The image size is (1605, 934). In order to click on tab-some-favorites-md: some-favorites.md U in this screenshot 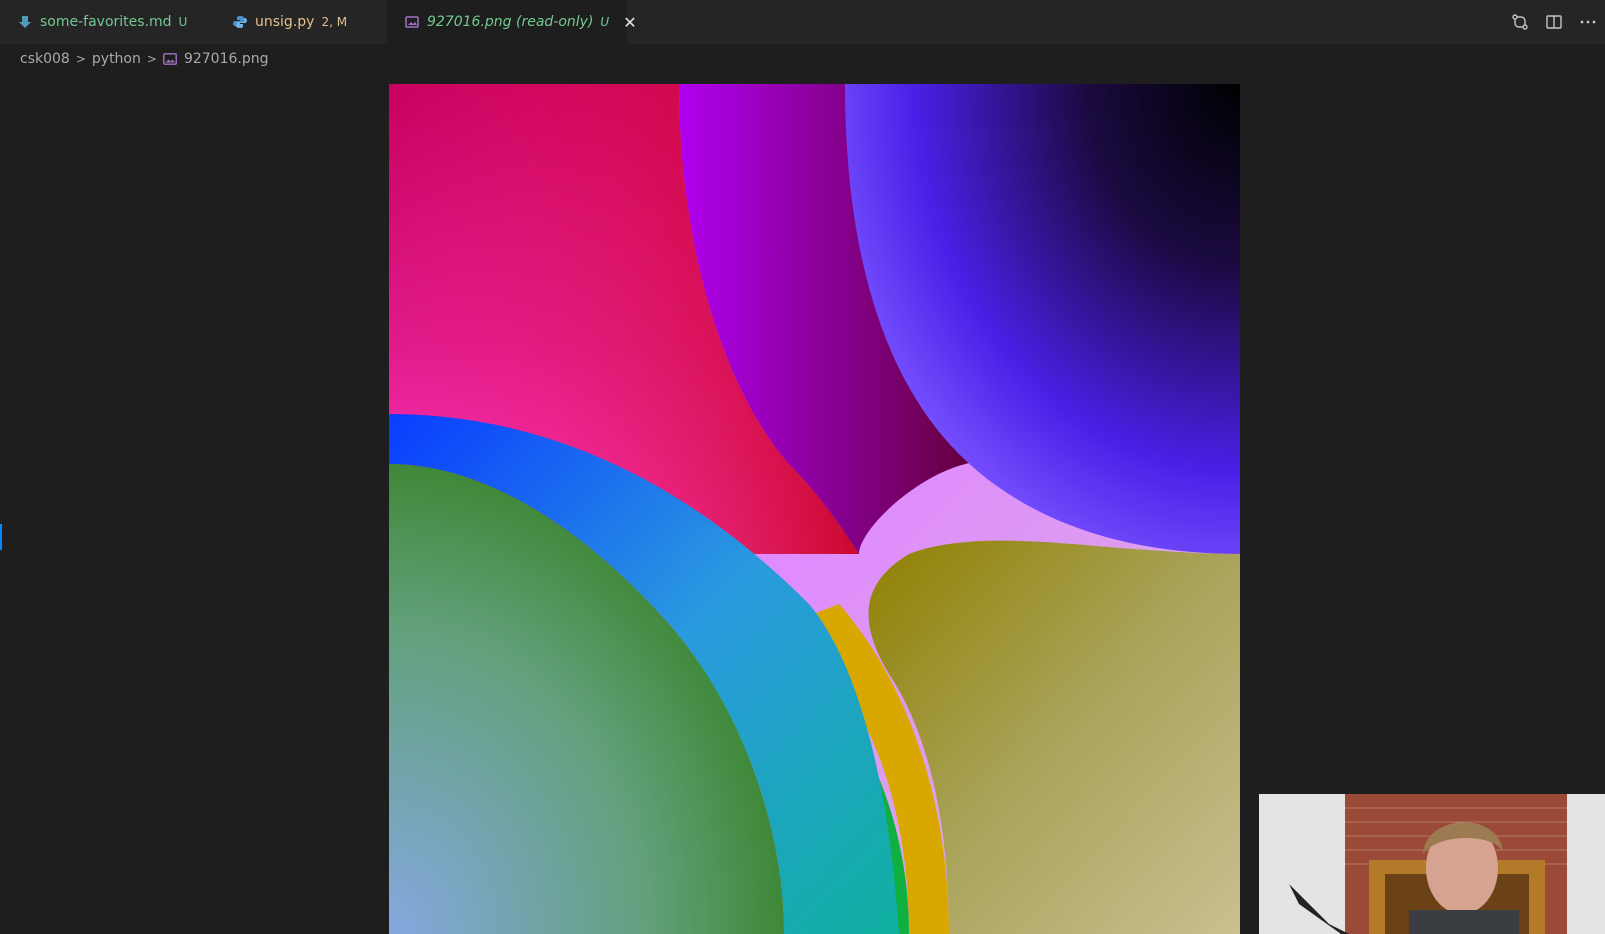, I will do `click(107, 22)`.